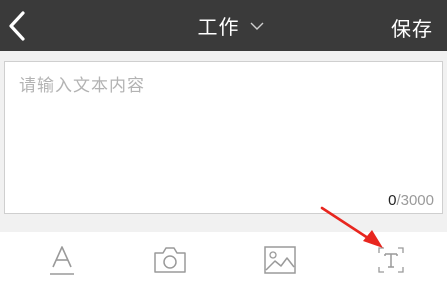 The image size is (447, 288). I want to click on char-counter: 0/3000, so click(411, 200).